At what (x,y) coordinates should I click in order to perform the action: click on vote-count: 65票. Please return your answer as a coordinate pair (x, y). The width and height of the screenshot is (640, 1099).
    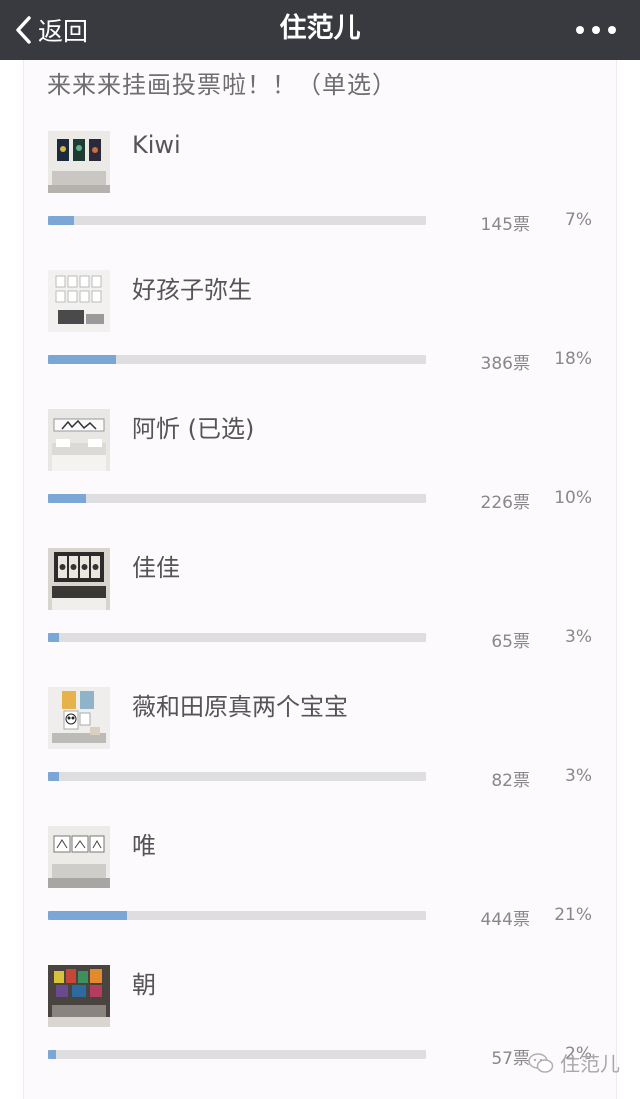
    Looking at the image, I should click on (510, 642).